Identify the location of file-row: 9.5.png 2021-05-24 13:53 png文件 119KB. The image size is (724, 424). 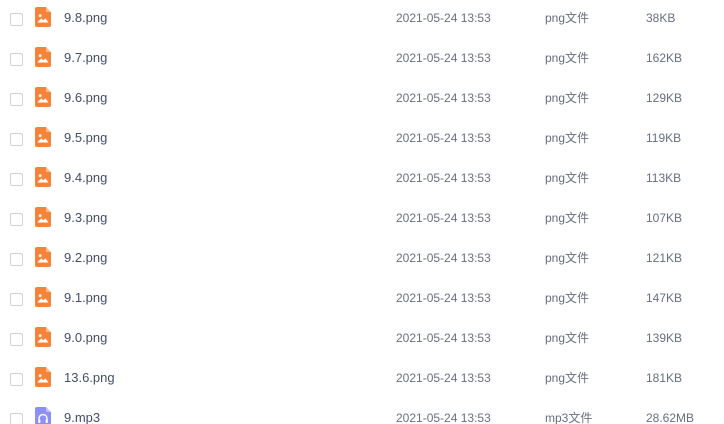
(362, 140).